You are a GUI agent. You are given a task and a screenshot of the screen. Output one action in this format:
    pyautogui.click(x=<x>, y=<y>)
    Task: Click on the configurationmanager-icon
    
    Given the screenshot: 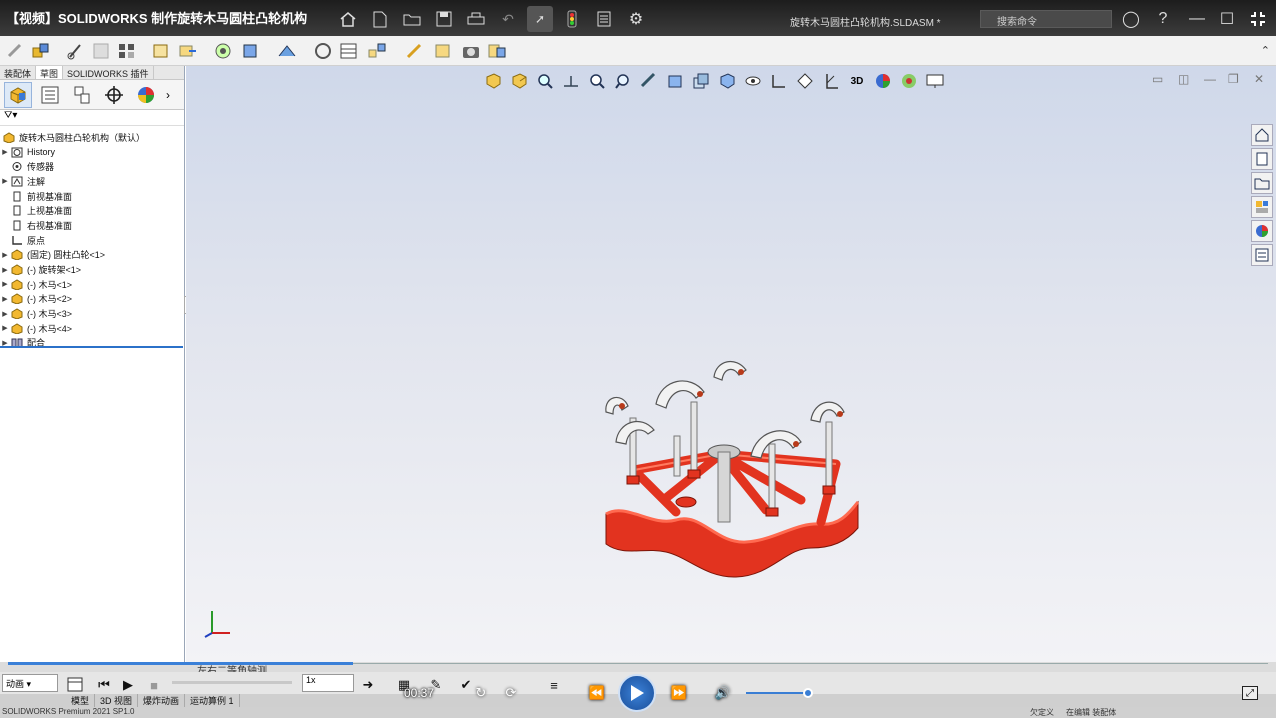 What is the action you would take?
    pyautogui.click(x=82, y=95)
    